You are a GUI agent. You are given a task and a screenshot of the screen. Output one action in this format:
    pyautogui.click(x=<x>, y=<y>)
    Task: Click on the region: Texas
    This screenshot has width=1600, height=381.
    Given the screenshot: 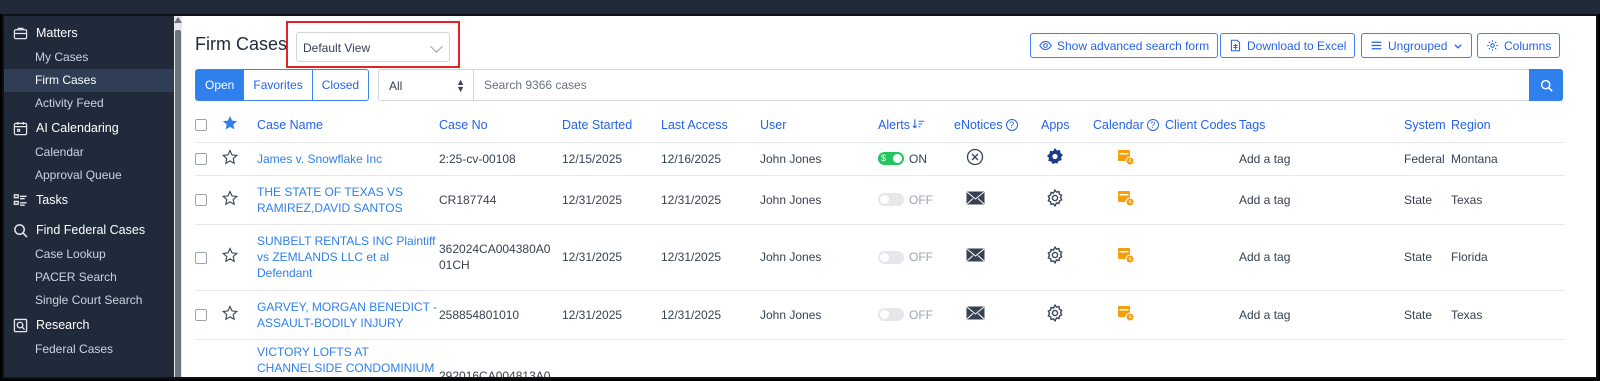 What is the action you would take?
    pyautogui.click(x=1508, y=200)
    